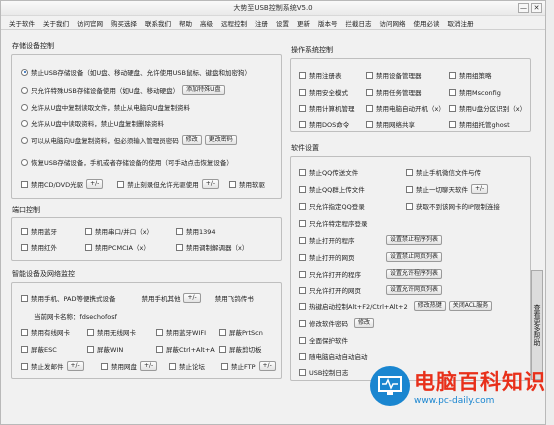  Describe the element at coordinates (234, 23) in the screenshot. I see `menu-item: 远程控制` at that location.